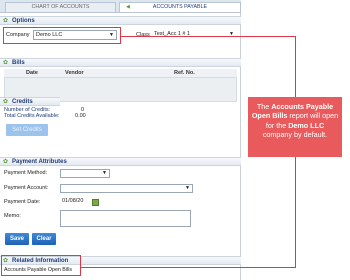  I want to click on section-title: Credits, so click(22, 102).